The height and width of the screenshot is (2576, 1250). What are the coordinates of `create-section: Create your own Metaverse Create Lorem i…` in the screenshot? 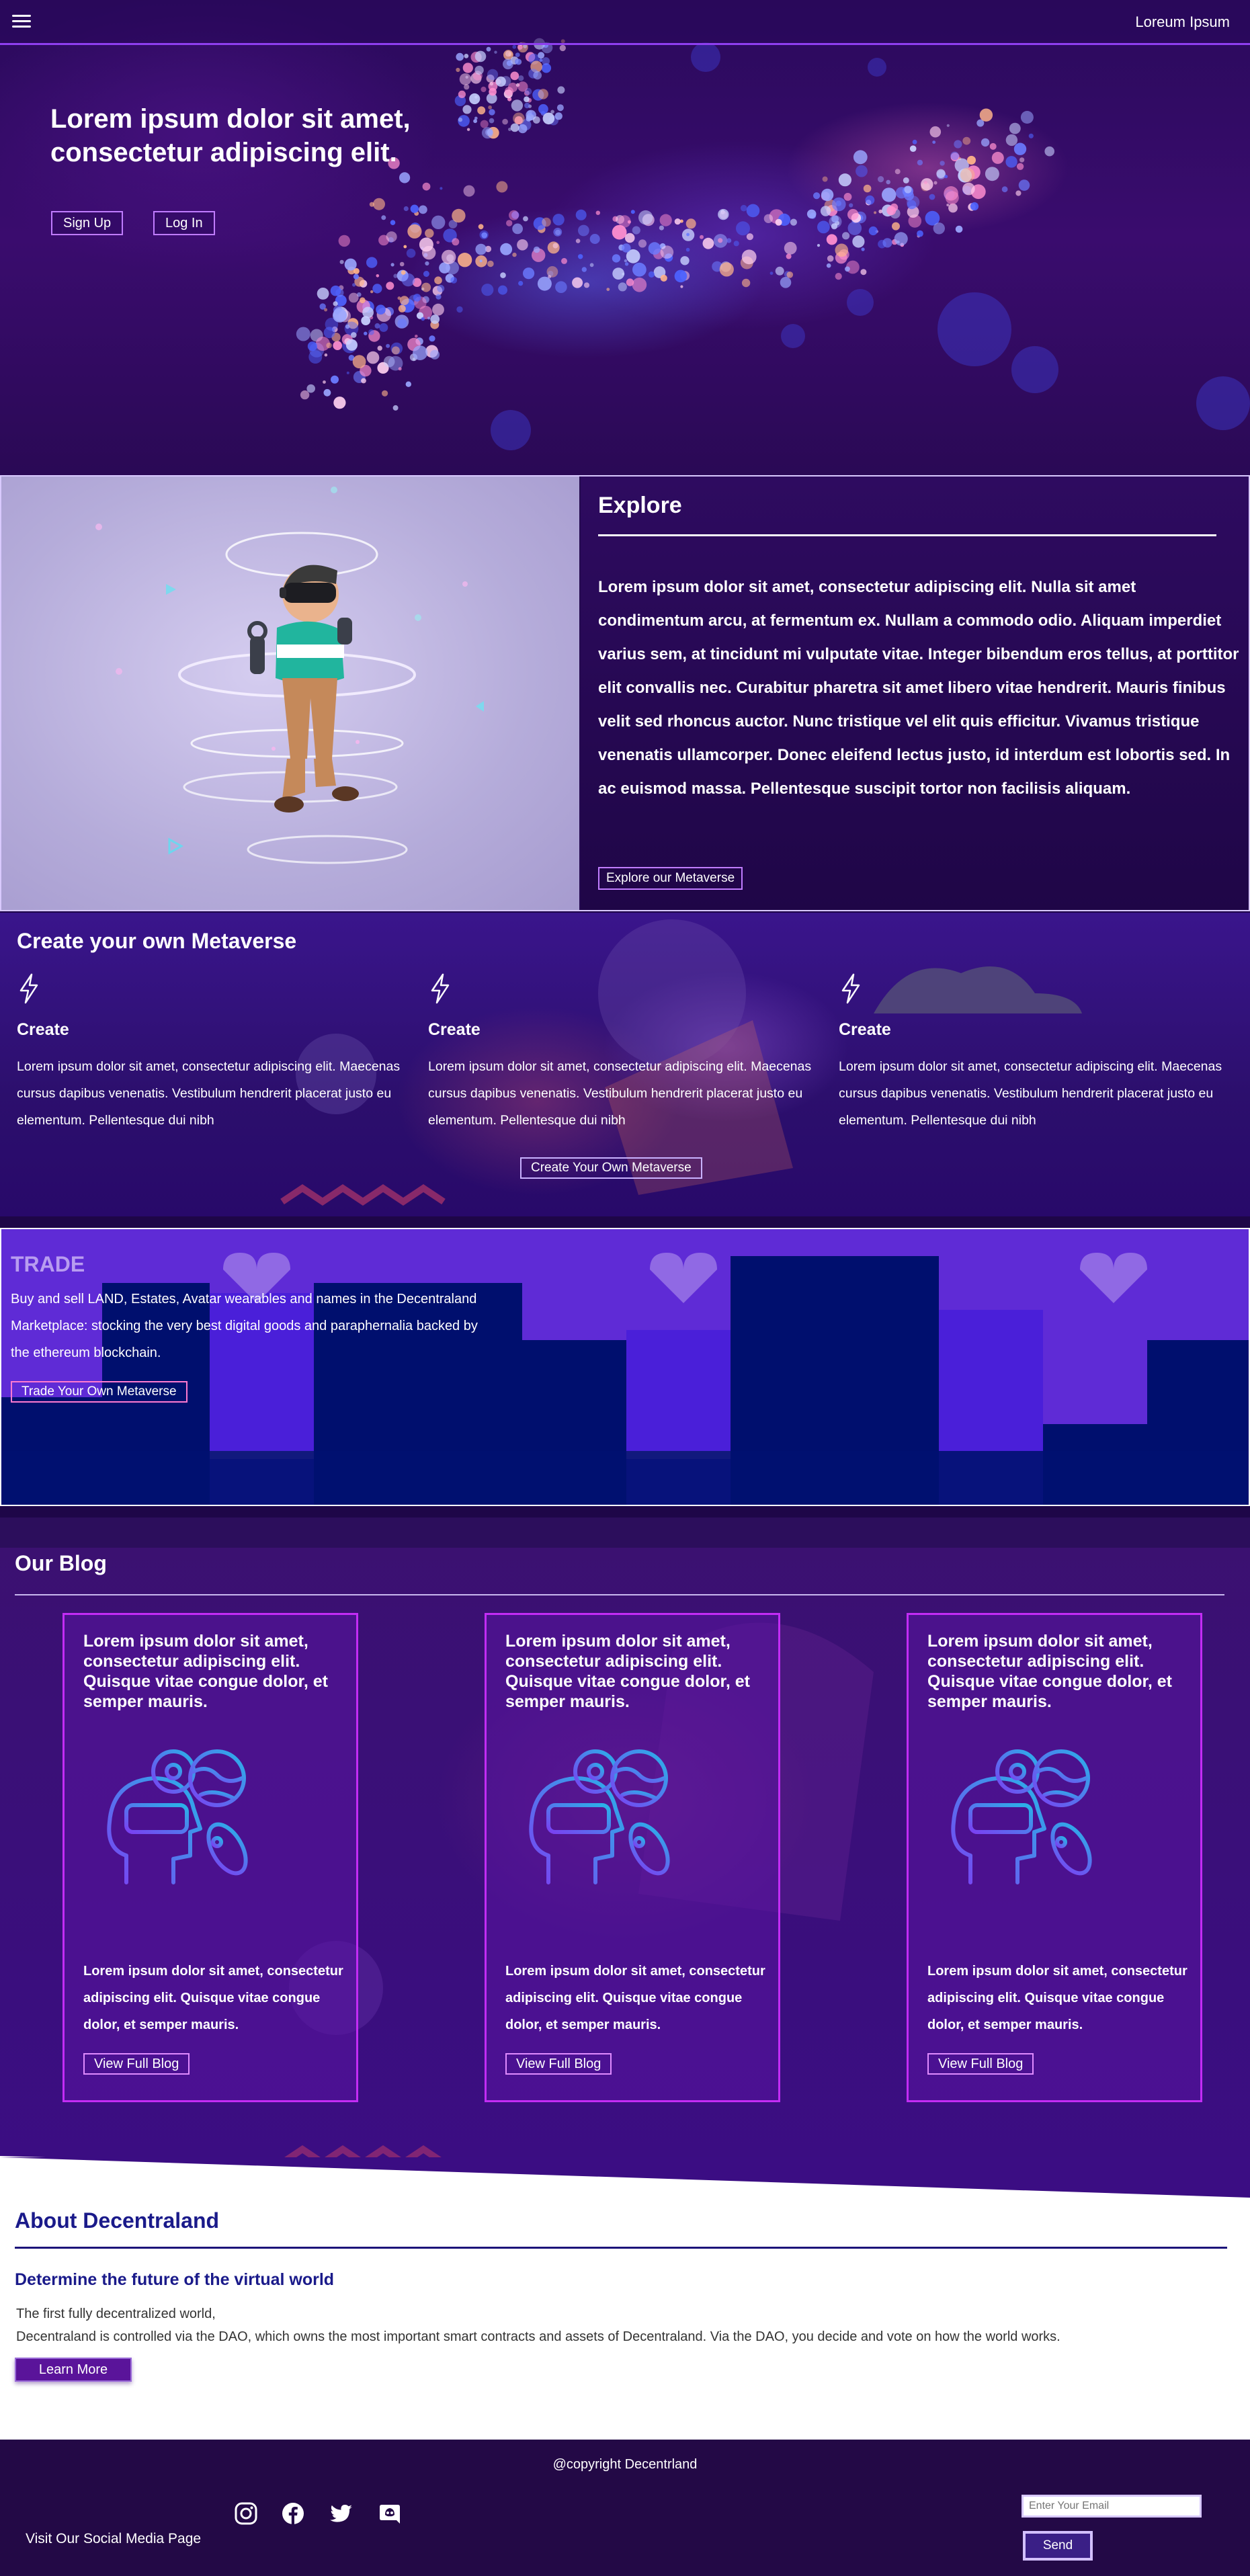 It's located at (625, 1064).